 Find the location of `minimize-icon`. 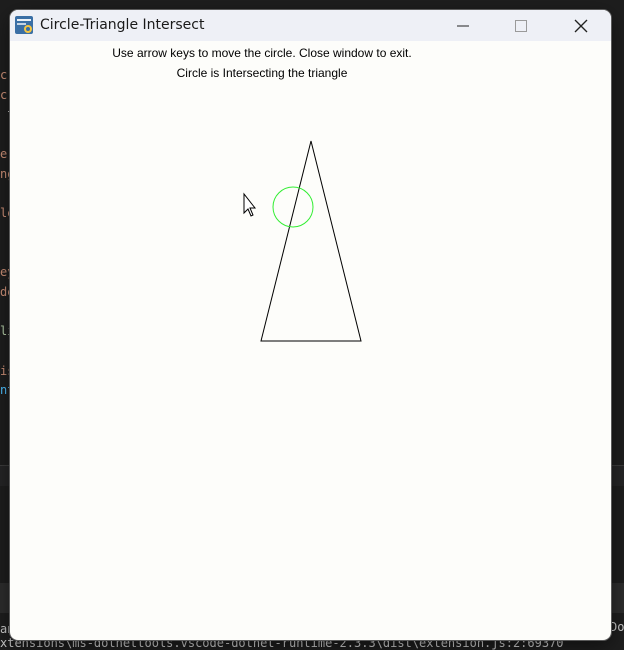

minimize-icon is located at coordinates (463, 25).